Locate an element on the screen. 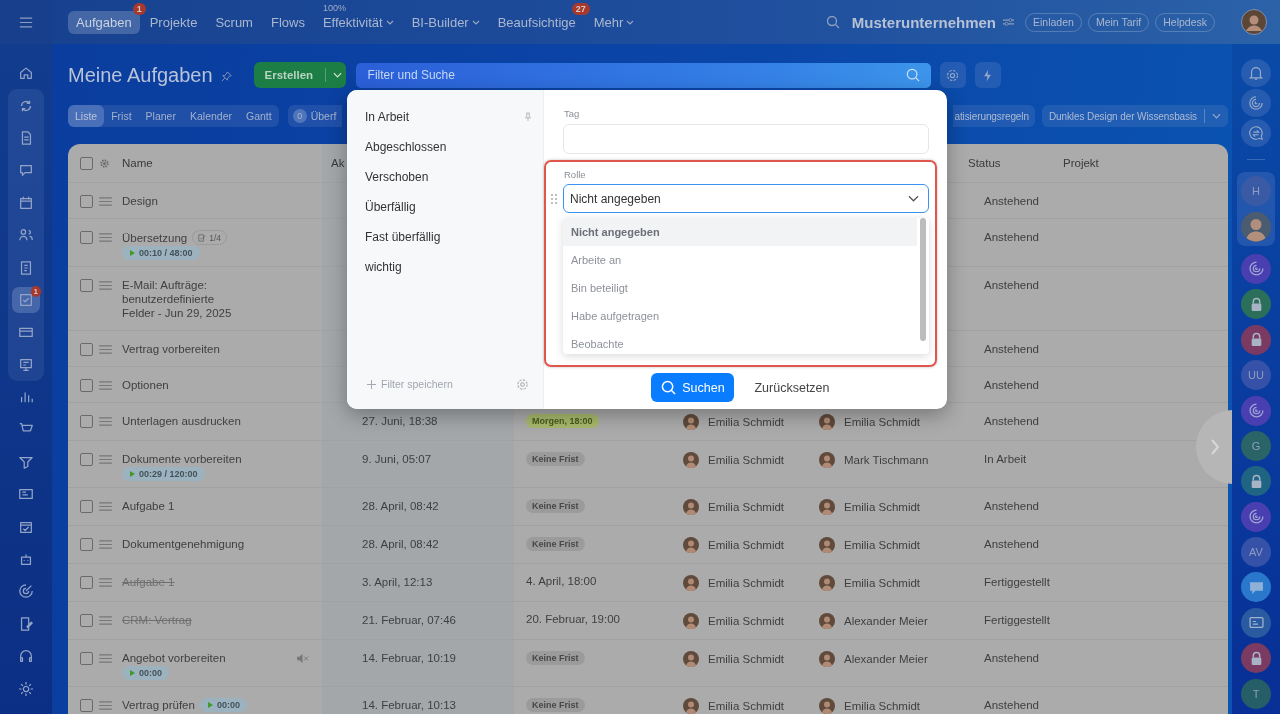 The image size is (1280, 714). view-tab: Planer is located at coordinates (160, 116).